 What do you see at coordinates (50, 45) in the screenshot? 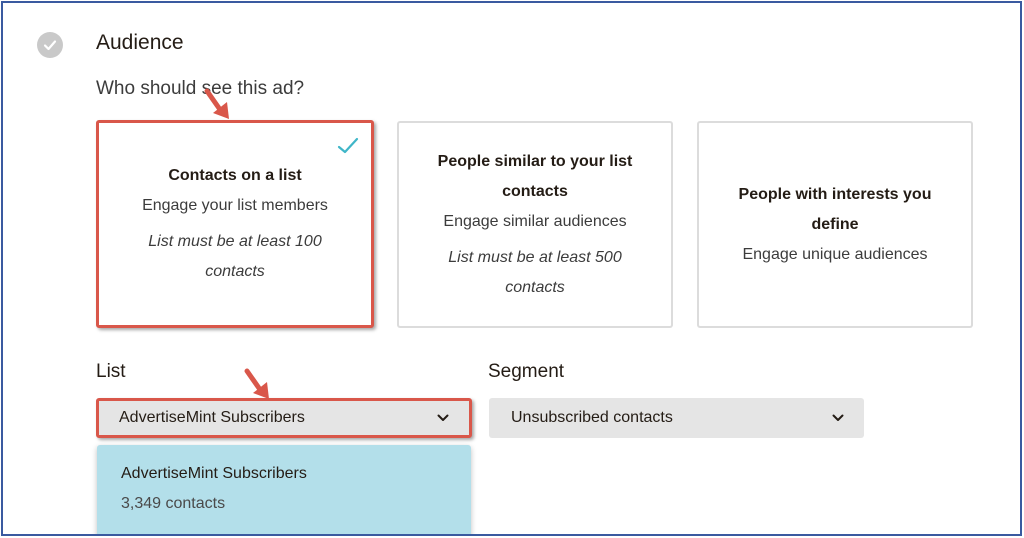
I see `step-complete-check-icon` at bounding box center [50, 45].